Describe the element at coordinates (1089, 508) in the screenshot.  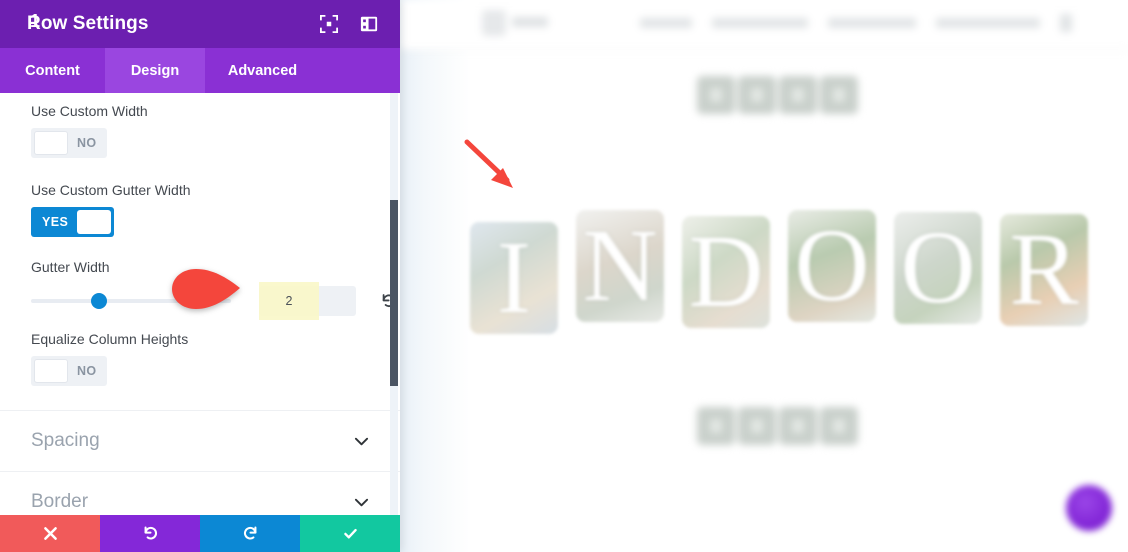
I see `divi-floating-button` at that location.